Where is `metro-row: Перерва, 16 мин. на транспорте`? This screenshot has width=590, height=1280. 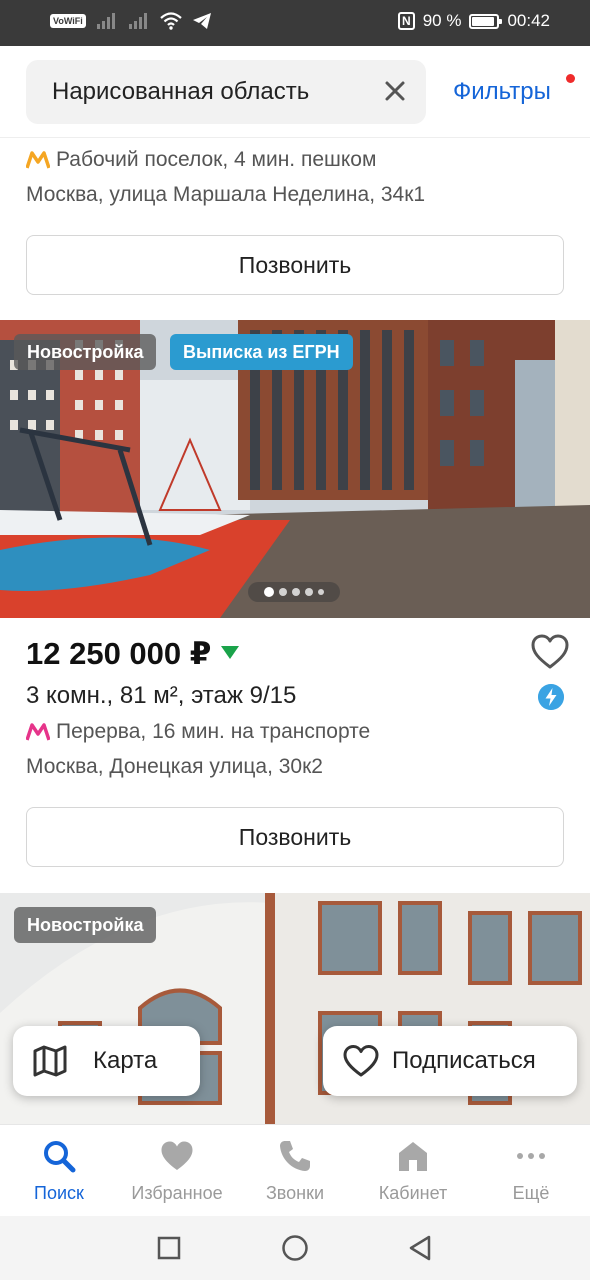
metro-row: Перерва, 16 мин. на транспорте is located at coordinates (198, 732).